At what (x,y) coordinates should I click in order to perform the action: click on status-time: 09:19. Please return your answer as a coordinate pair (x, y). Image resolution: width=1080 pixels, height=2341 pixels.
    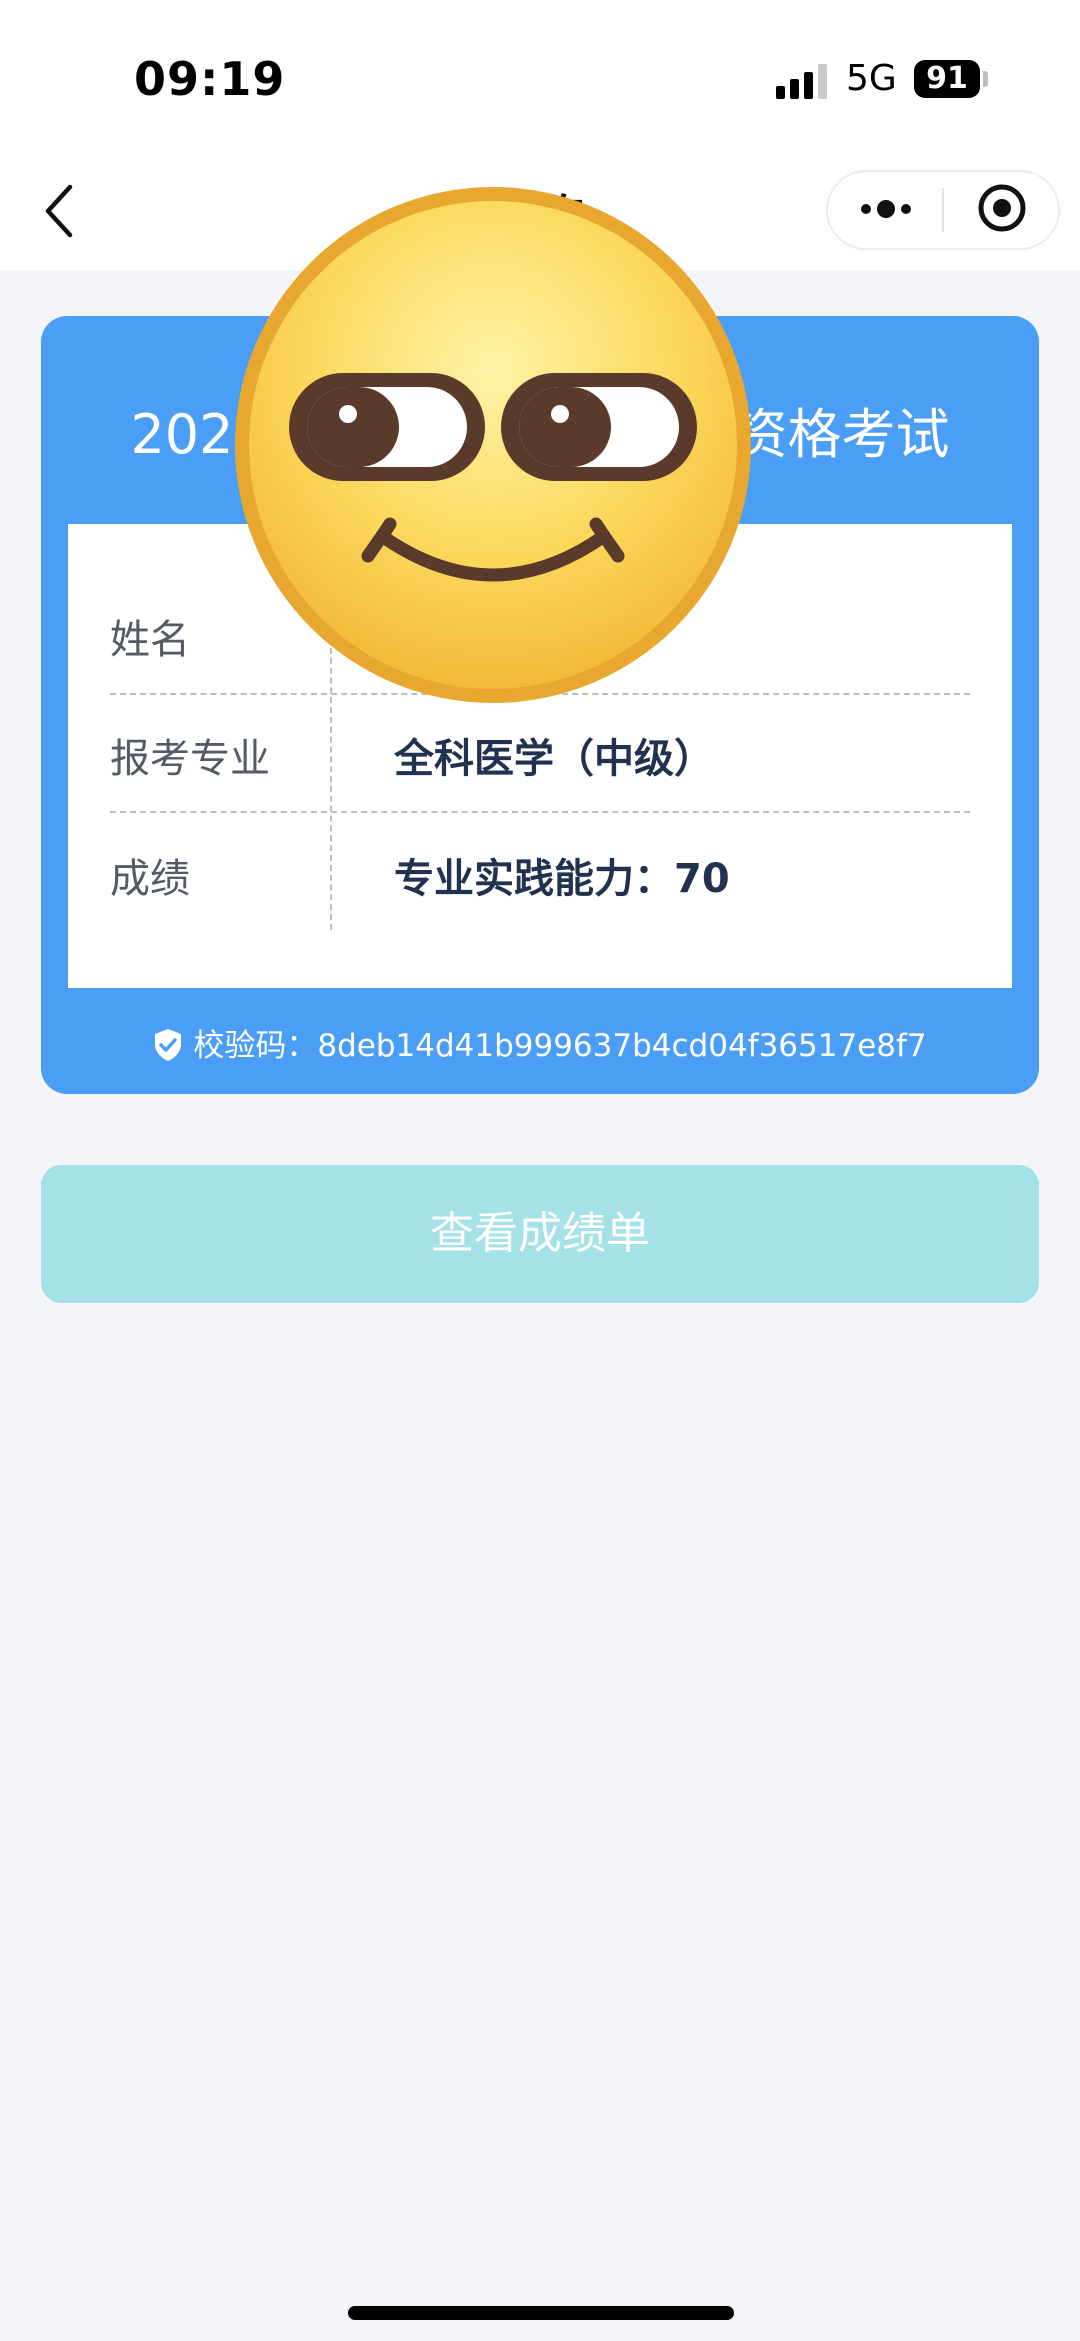
    Looking at the image, I should click on (210, 79).